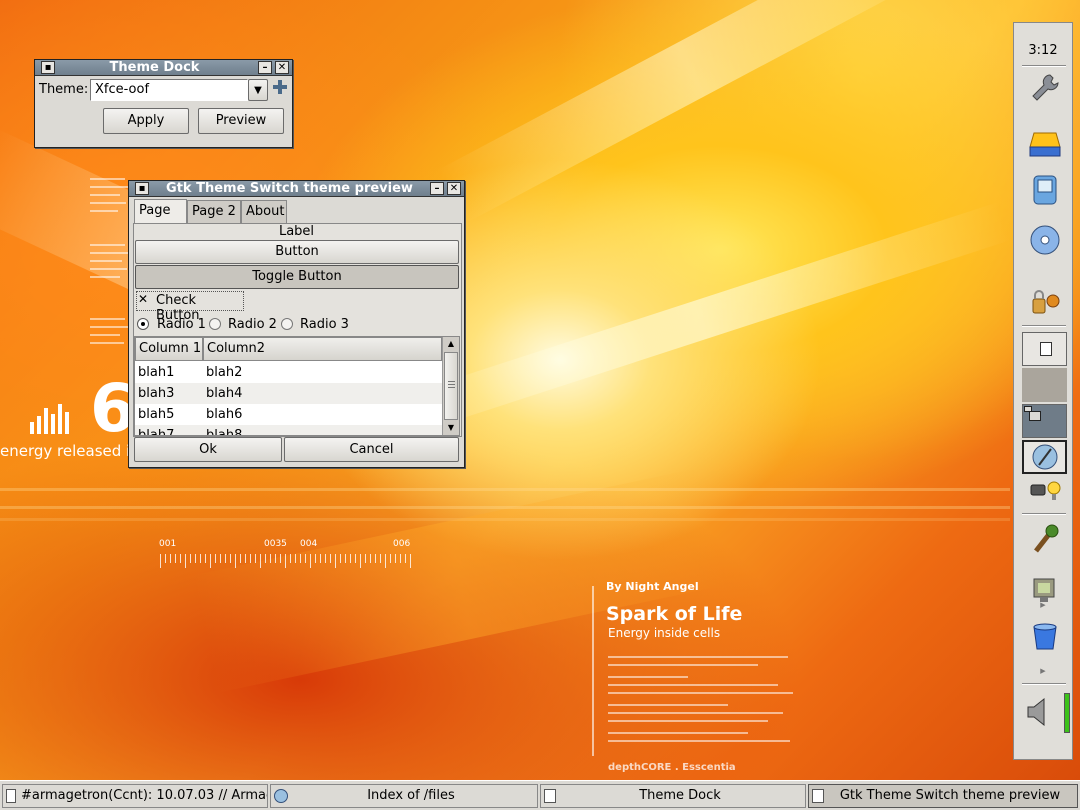  I want to click on theme-dock-title: Theme Dock, so click(154, 67).